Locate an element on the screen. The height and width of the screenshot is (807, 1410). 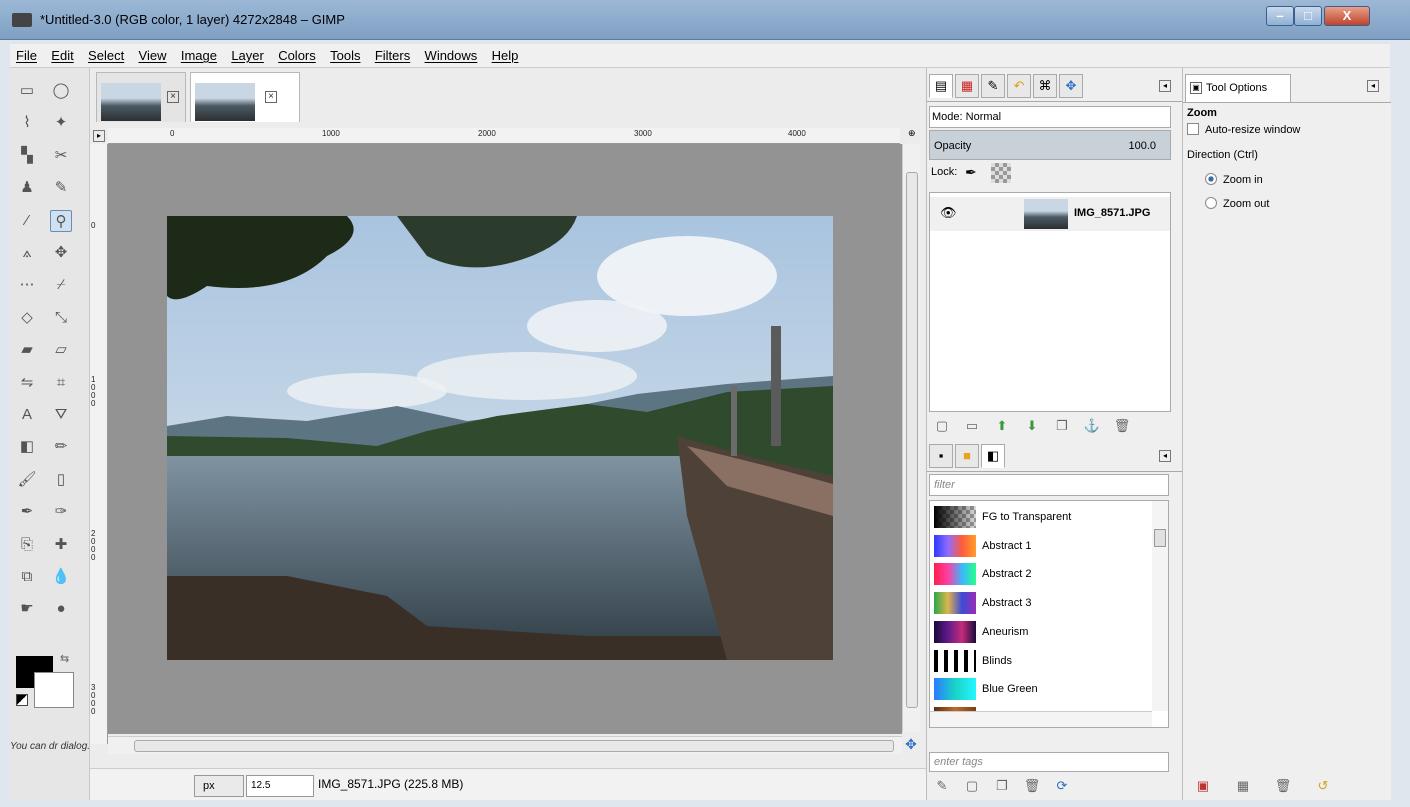
tool-options-tab: ▣ Tool Options is located at coordinates (1238, 88).